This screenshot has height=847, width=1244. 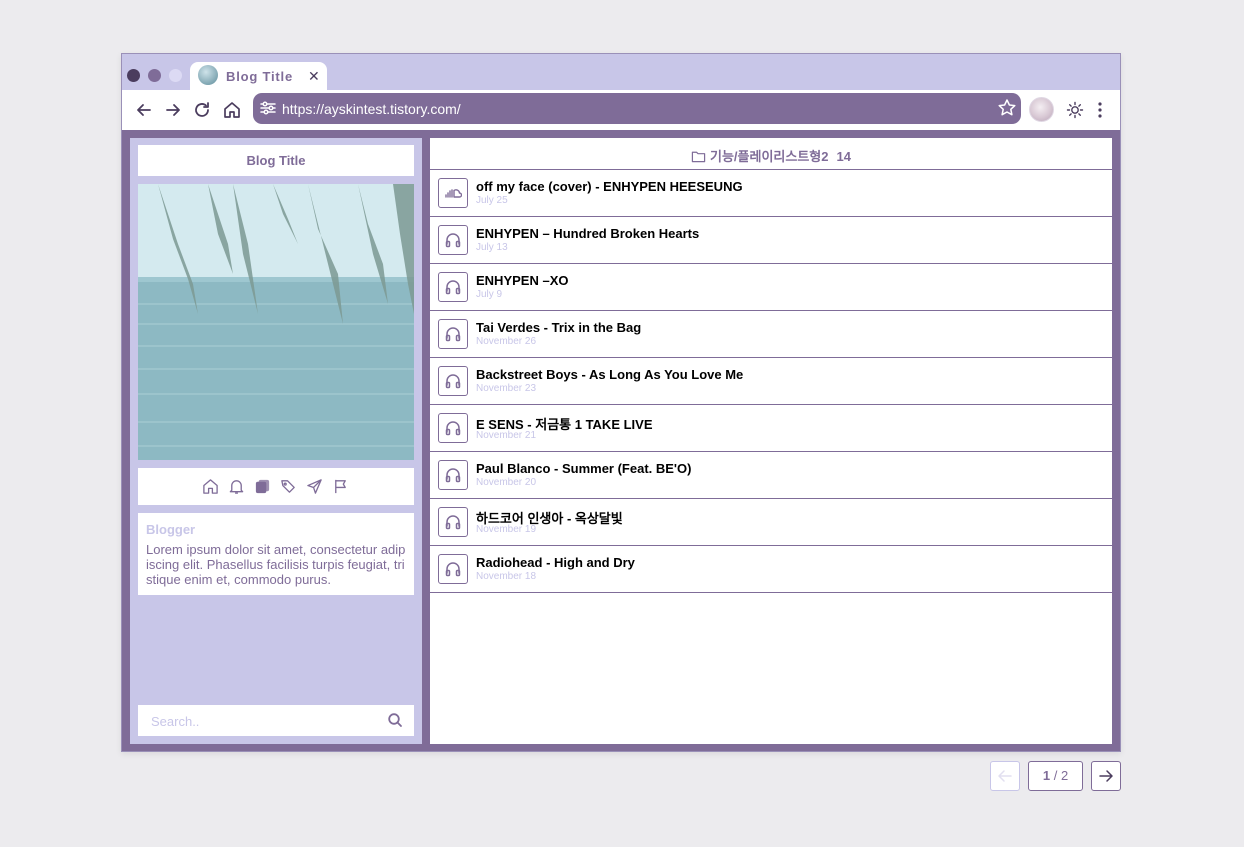 I want to click on tab-close-icon: ✕, so click(x=314, y=76).